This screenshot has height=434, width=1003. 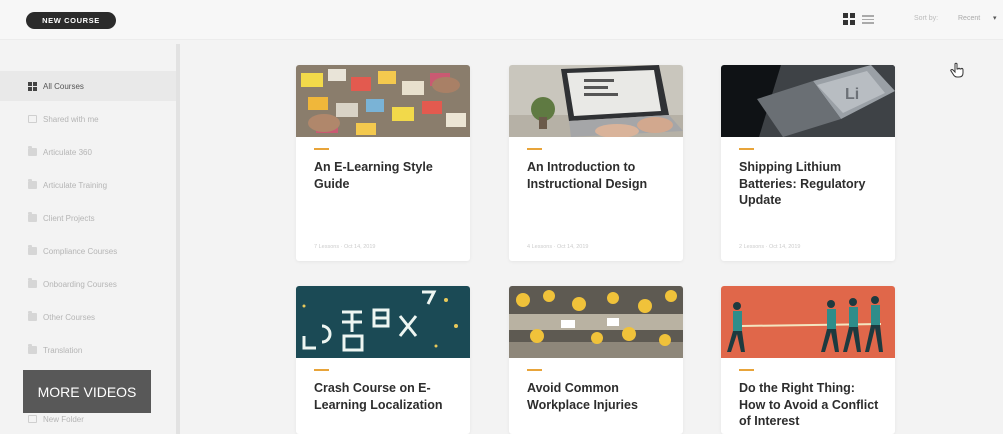 What do you see at coordinates (75, 185) in the screenshot?
I see `sidebar-item-label: Articulate Training` at bounding box center [75, 185].